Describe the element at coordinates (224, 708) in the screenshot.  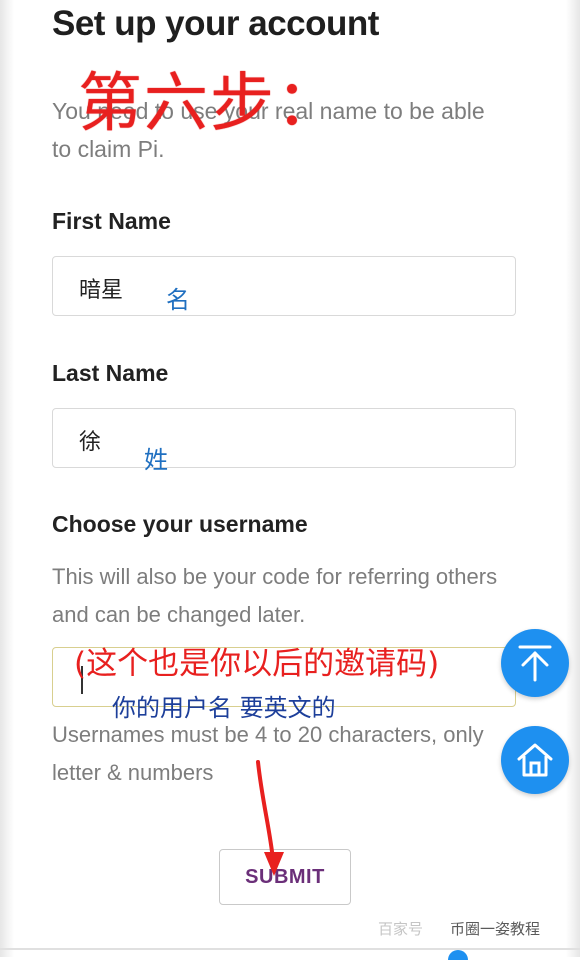
I see `username-annotation: 你的用户名 要英文的` at that location.